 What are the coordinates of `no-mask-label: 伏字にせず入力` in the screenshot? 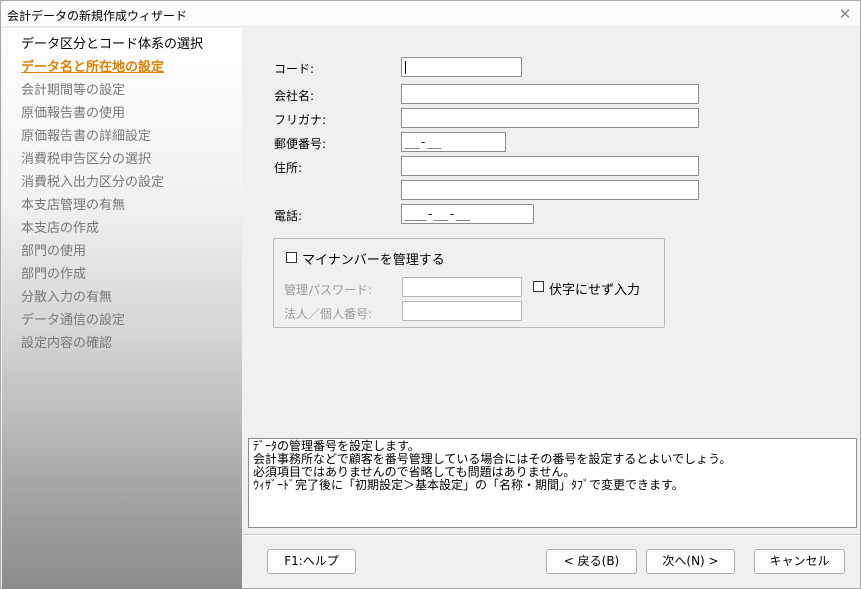 It's located at (594, 288).